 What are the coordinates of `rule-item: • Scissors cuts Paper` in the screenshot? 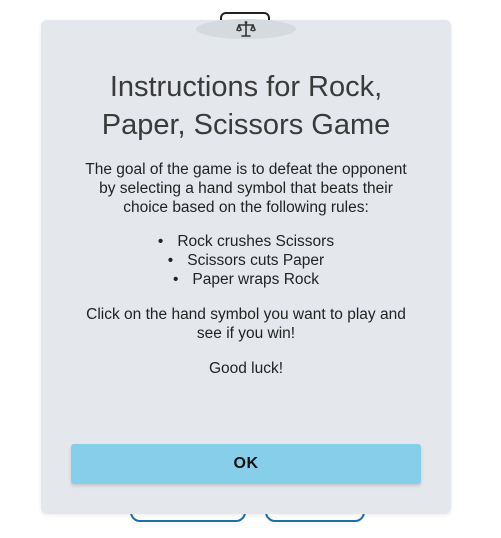 It's located at (246, 260).